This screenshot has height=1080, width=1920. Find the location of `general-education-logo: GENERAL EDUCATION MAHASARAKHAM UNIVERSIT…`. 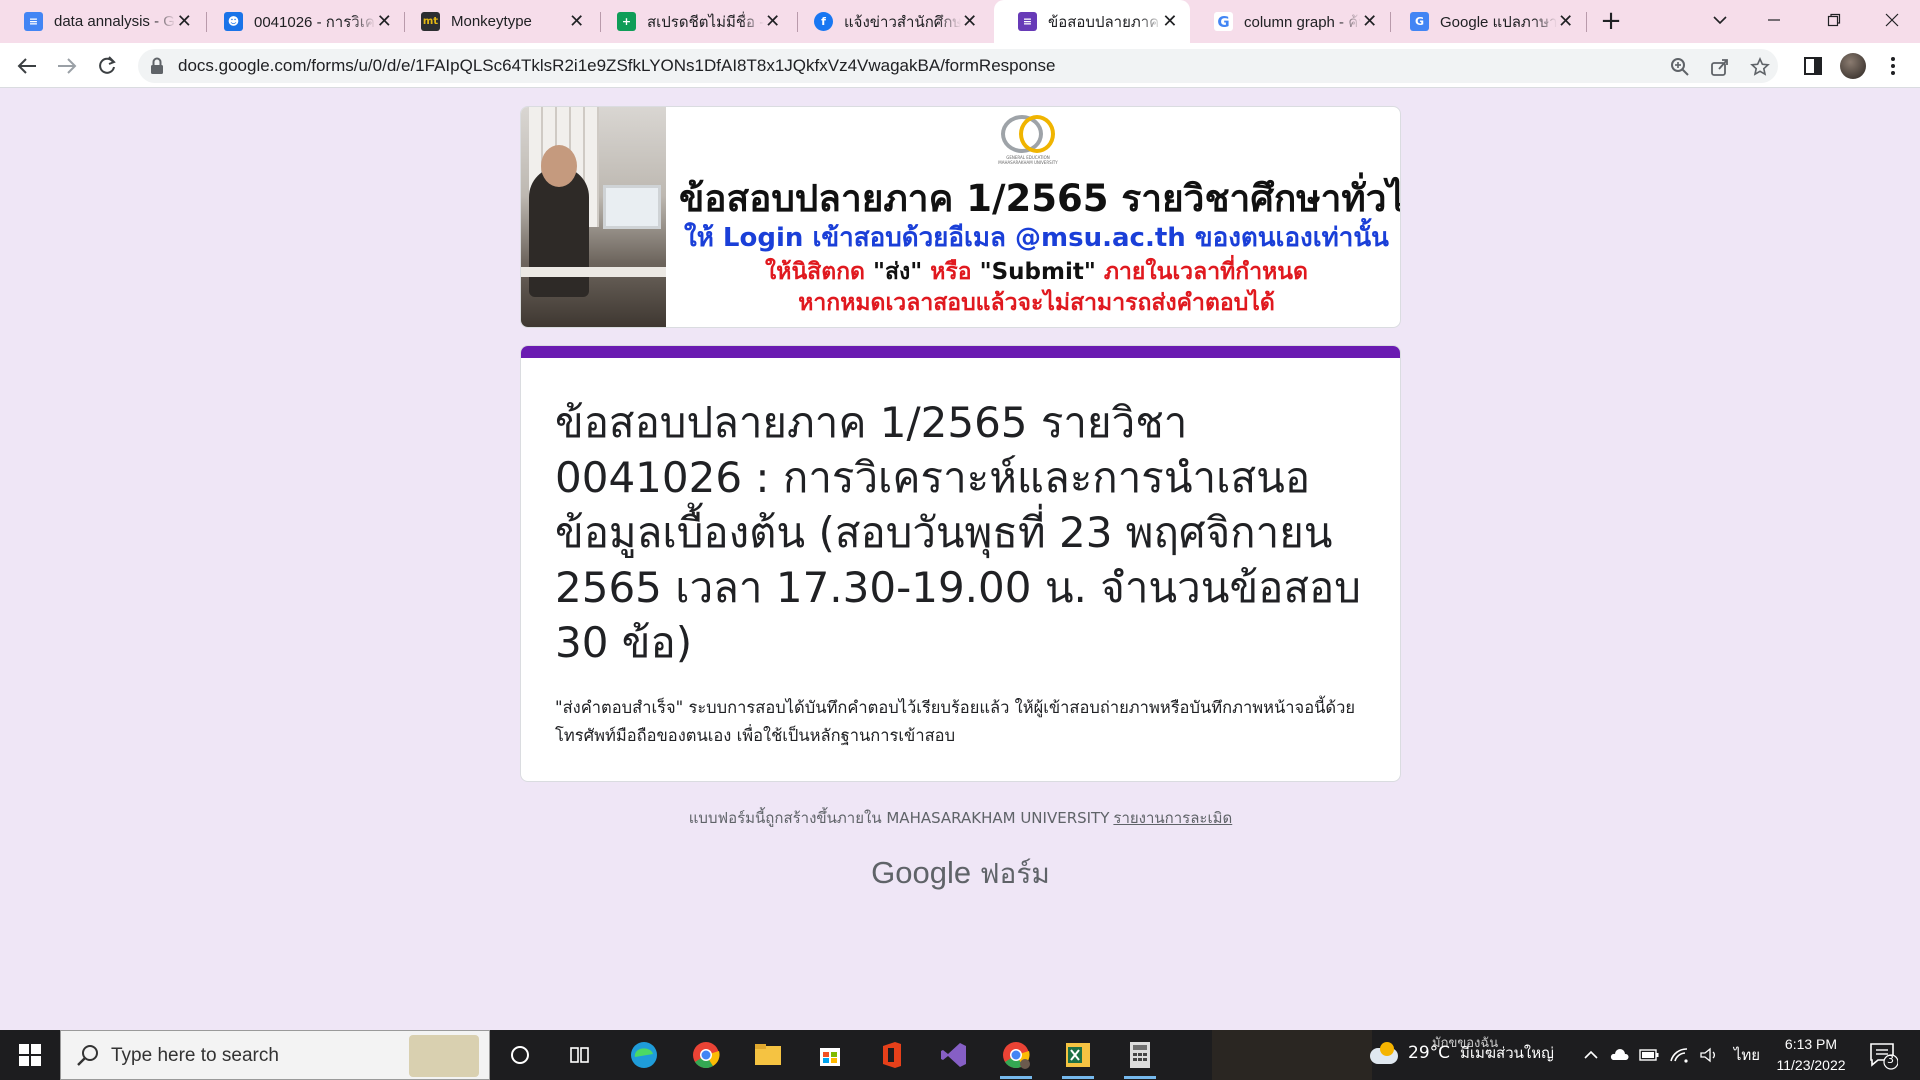

general-education-logo: GENERAL EDUCATION MAHASARAKHAM UNIVERSIT… is located at coordinates (1028, 139).